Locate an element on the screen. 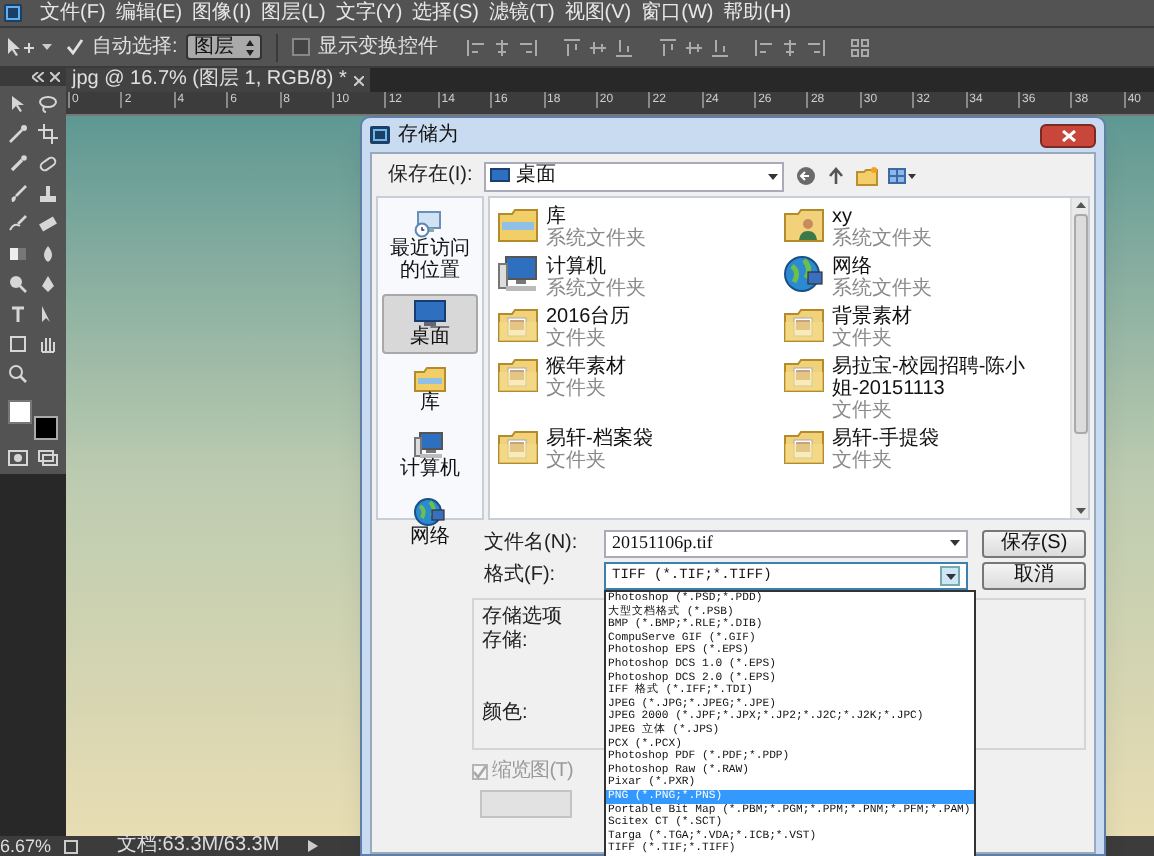 The height and width of the screenshot is (856, 1154). brush-icon is located at coordinates (18, 194).